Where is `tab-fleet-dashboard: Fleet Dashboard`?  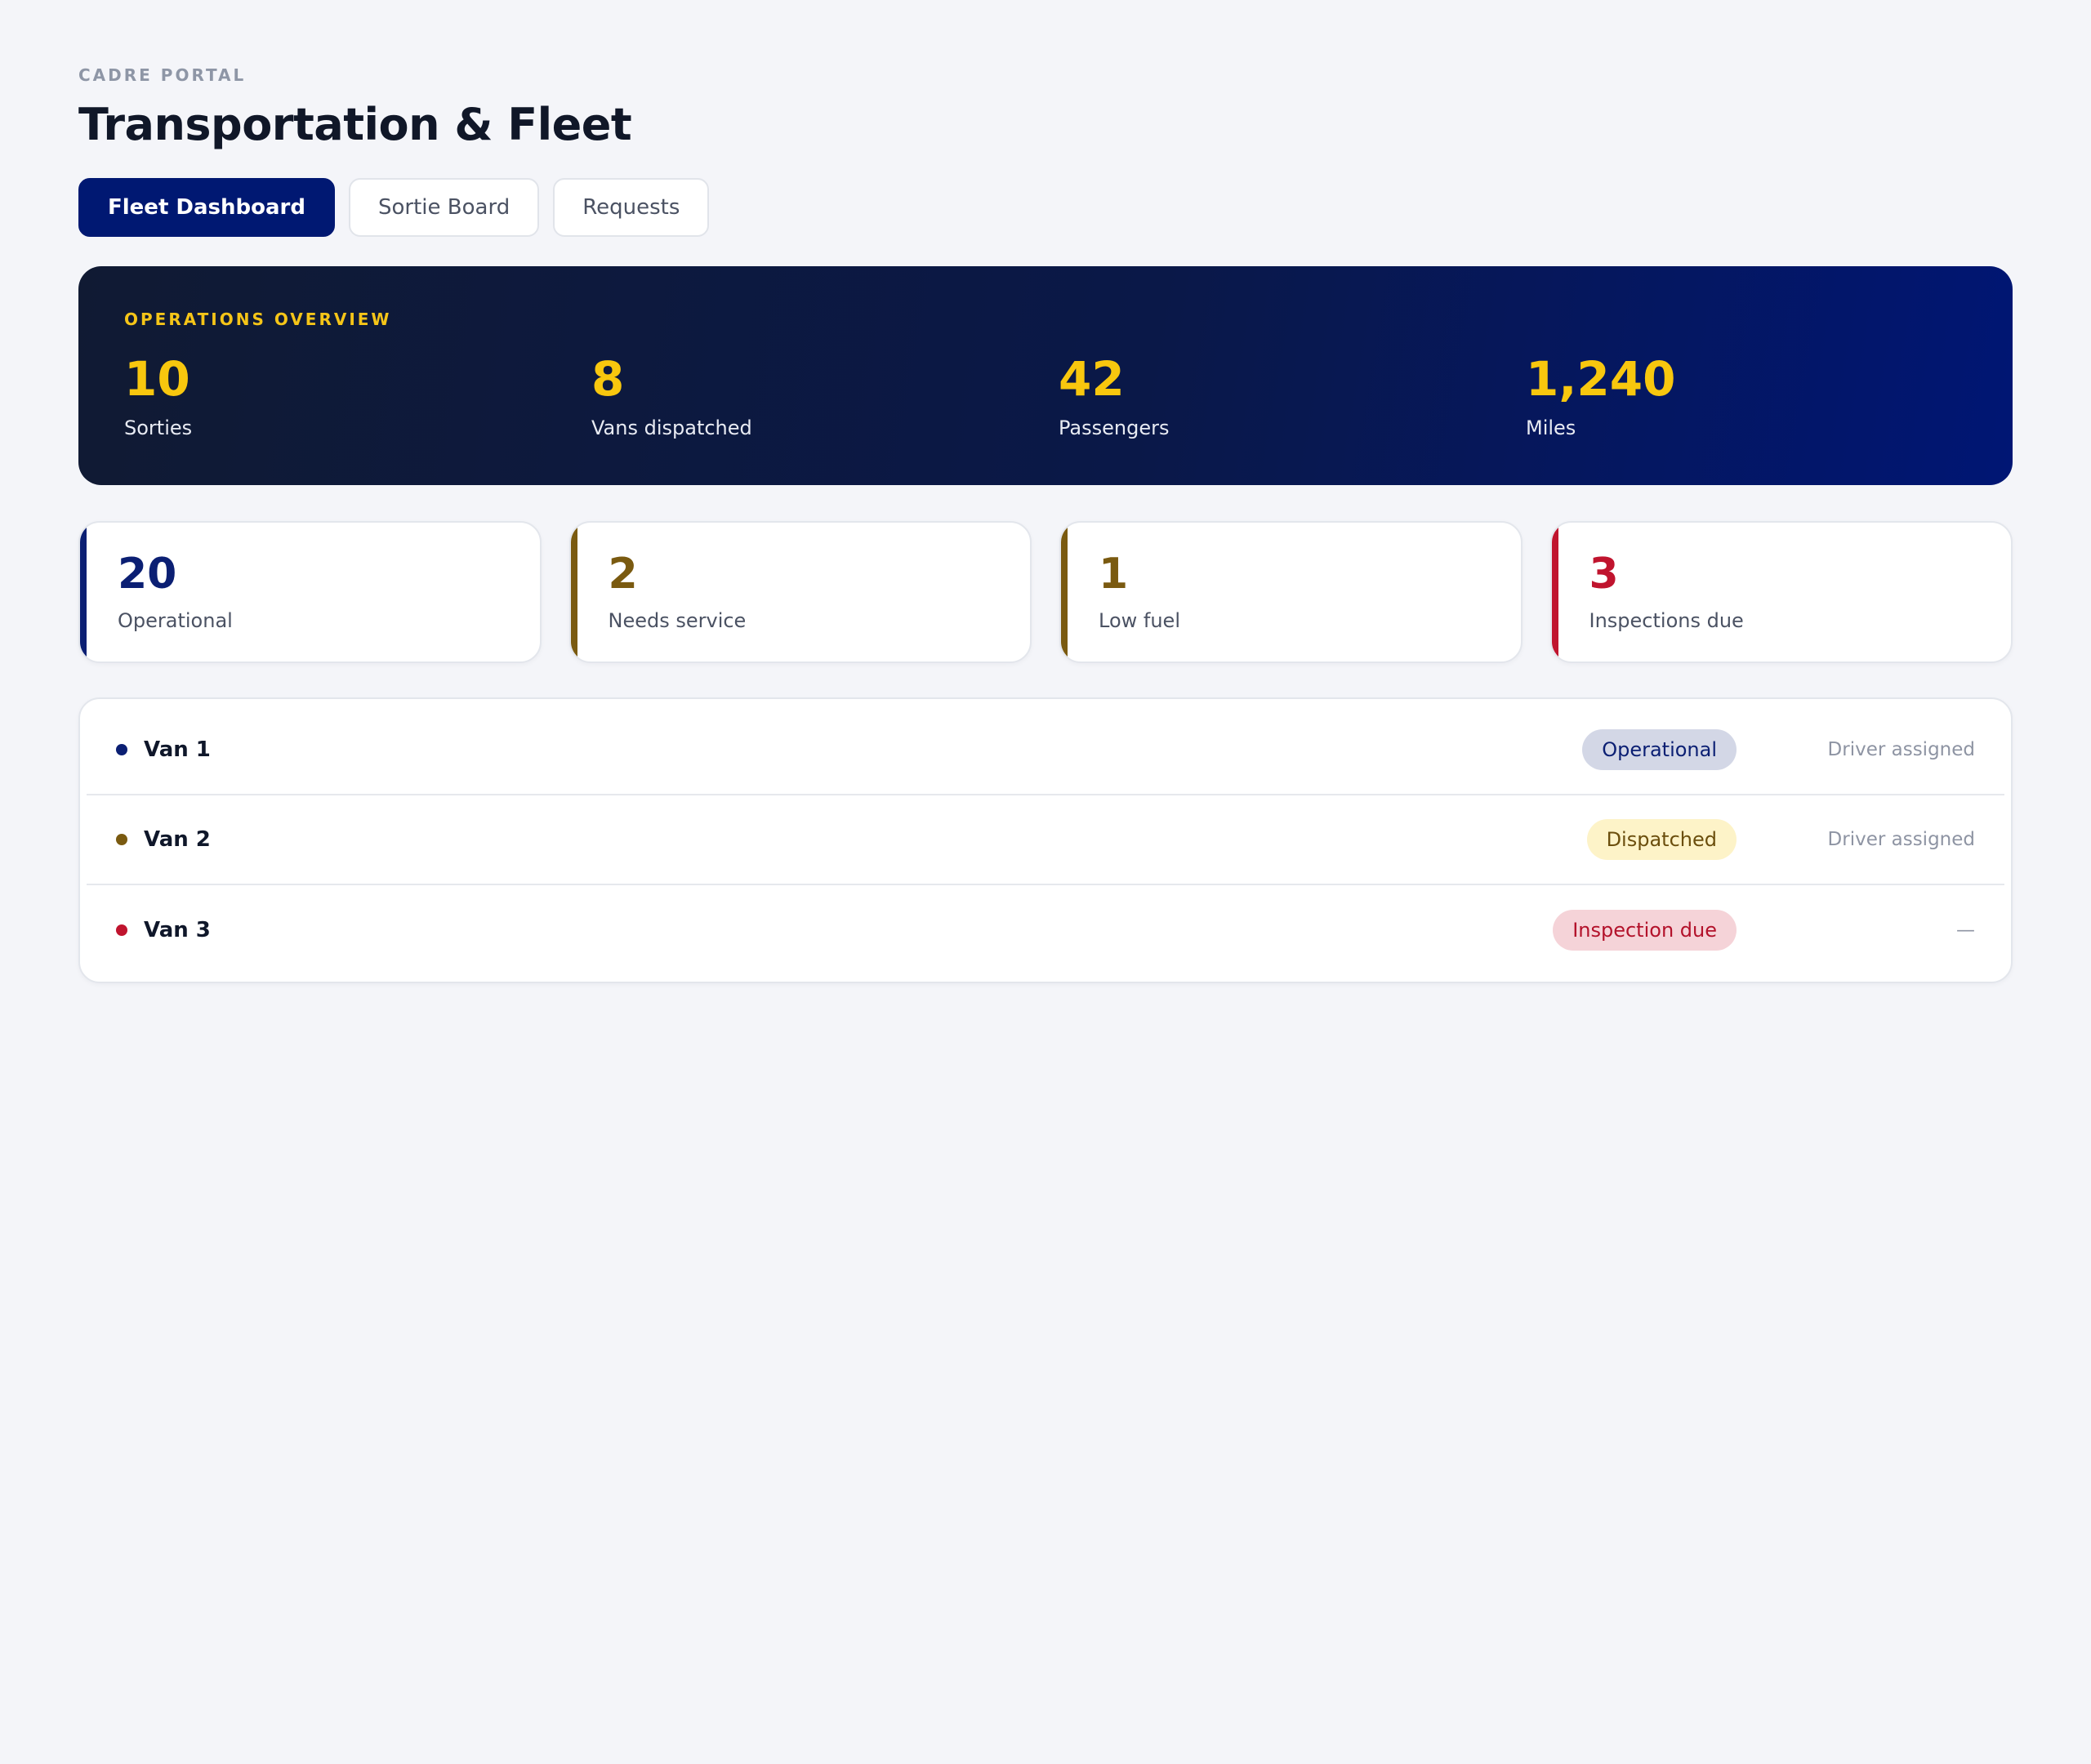 tab-fleet-dashboard: Fleet Dashboard is located at coordinates (207, 207).